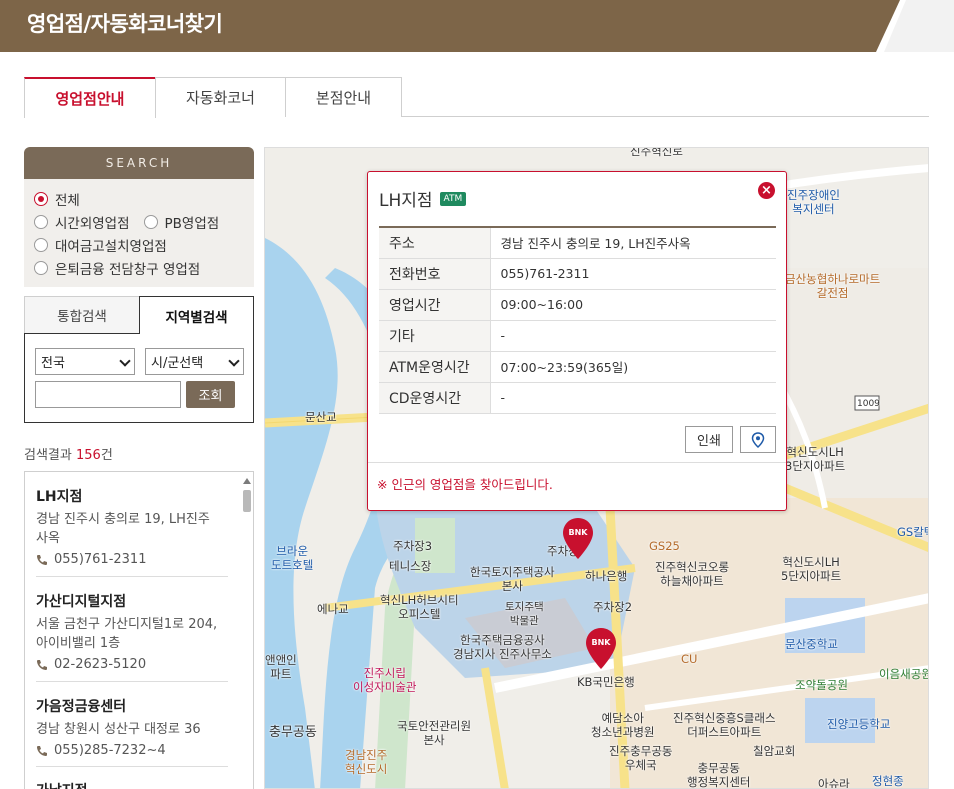 The width and height of the screenshot is (954, 789). What do you see at coordinates (150, 221) in the screenshot?
I see `radio-pb` at bounding box center [150, 221].